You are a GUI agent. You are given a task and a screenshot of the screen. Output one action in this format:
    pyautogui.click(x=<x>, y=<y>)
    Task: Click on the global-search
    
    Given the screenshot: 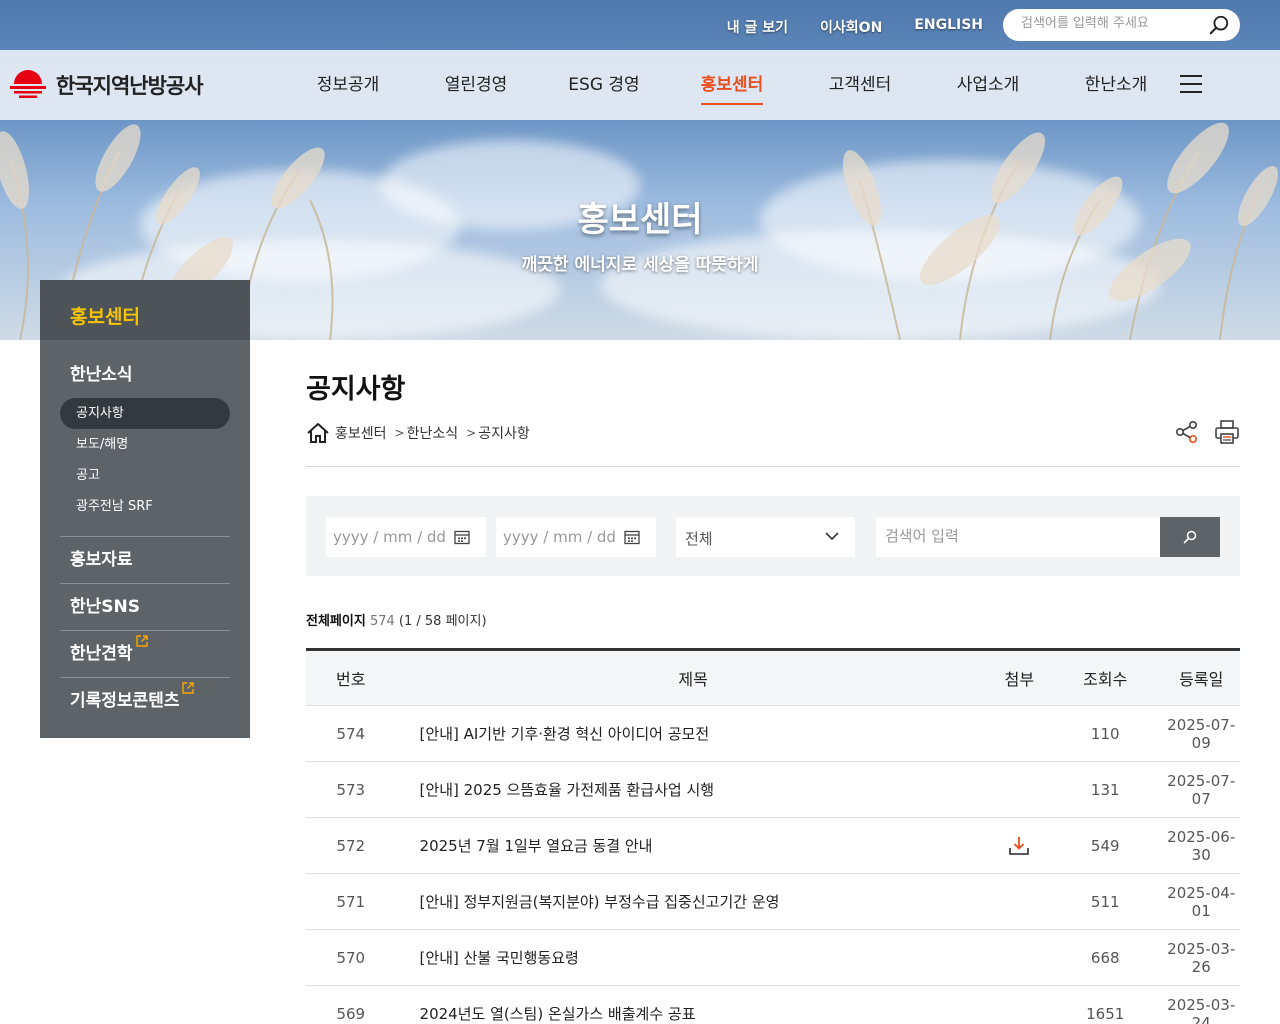 What is the action you would take?
    pyautogui.click(x=1121, y=25)
    